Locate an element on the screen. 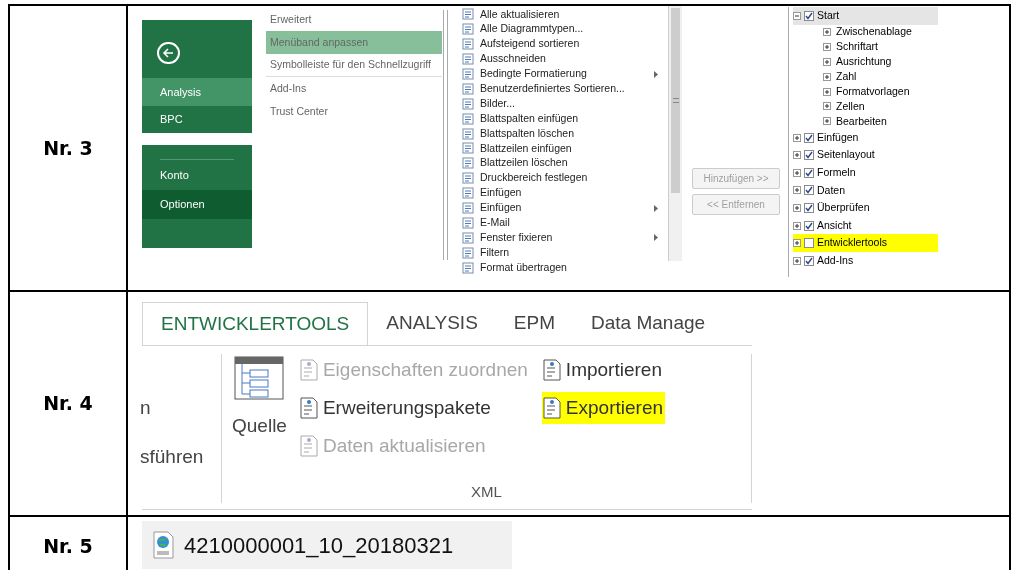  tree-label: Seitenlayout is located at coordinates (846, 155).